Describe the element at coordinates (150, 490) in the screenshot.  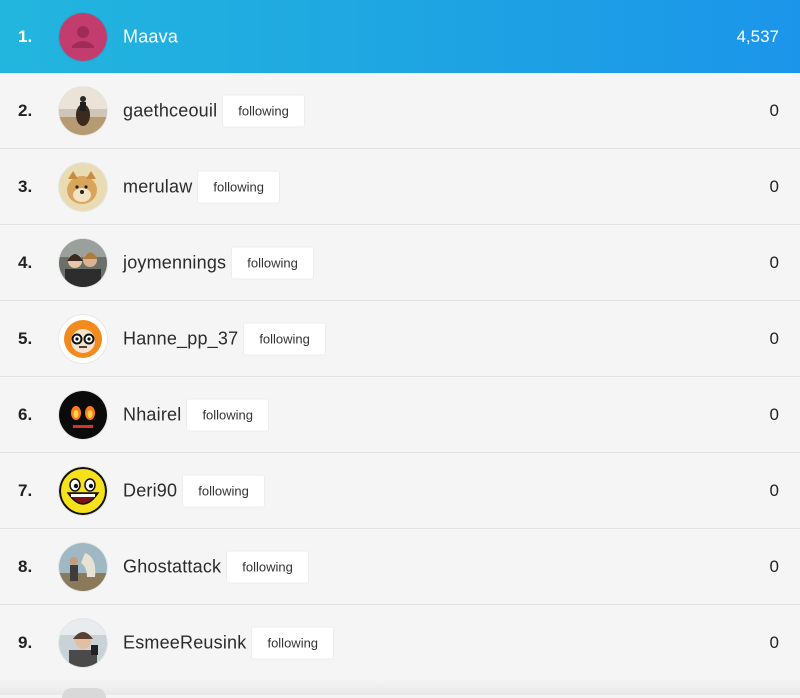
I see `username: Deri90` at that location.